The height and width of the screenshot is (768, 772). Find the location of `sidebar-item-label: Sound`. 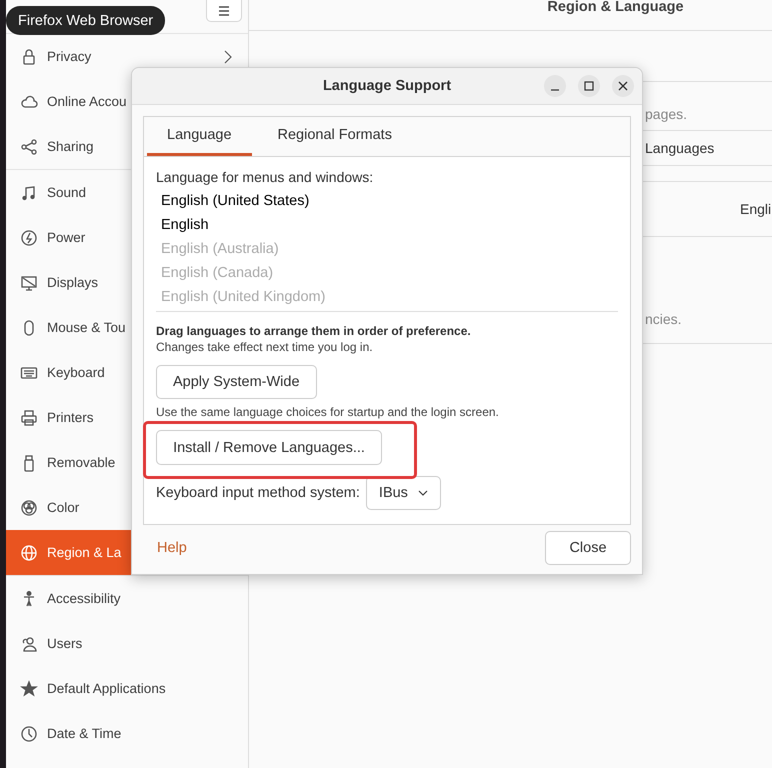

sidebar-item-label: Sound is located at coordinates (66, 192).